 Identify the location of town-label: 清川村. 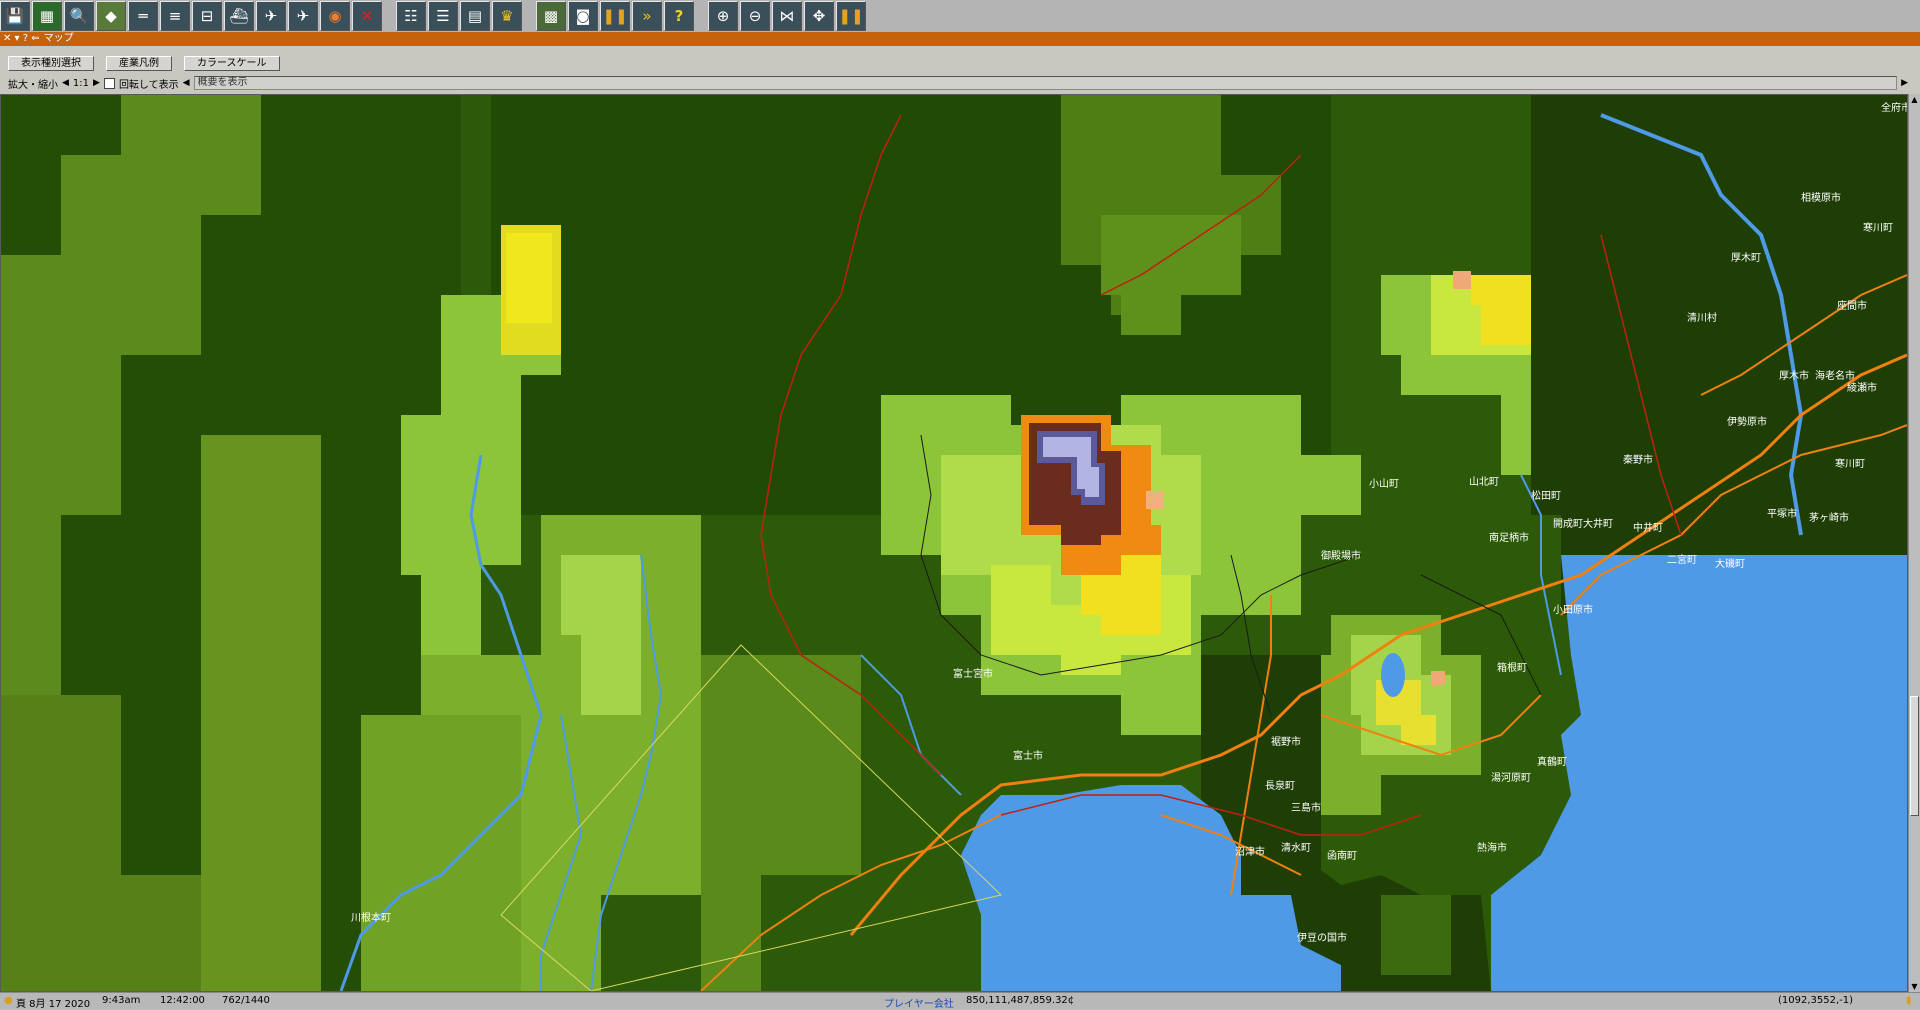
(1702, 317).